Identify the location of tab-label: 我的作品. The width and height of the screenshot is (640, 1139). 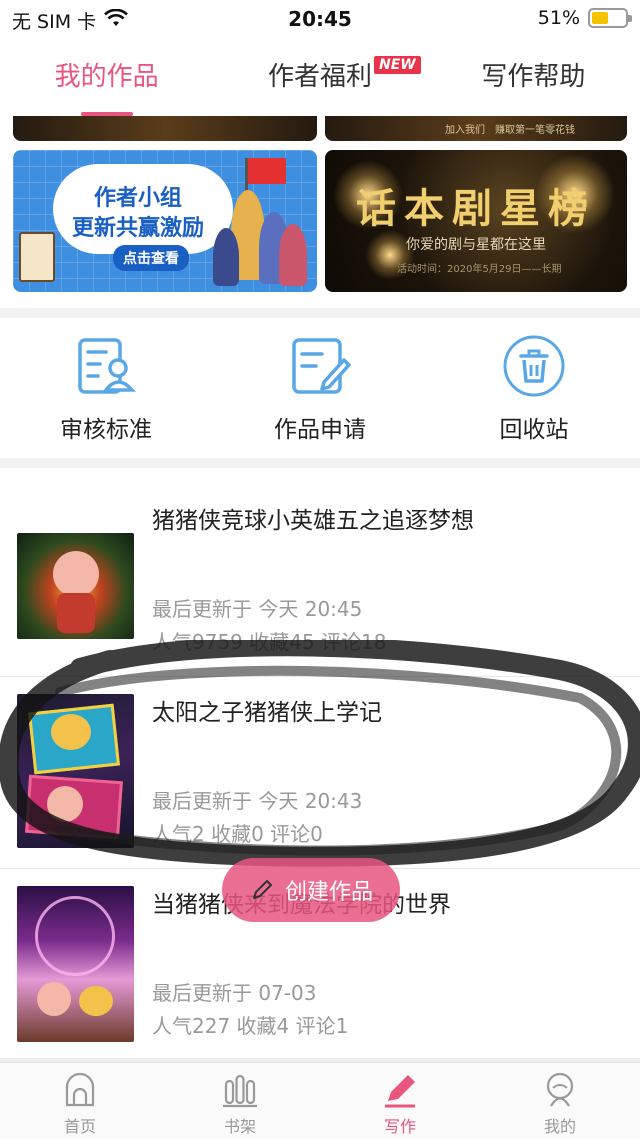
(106, 77).